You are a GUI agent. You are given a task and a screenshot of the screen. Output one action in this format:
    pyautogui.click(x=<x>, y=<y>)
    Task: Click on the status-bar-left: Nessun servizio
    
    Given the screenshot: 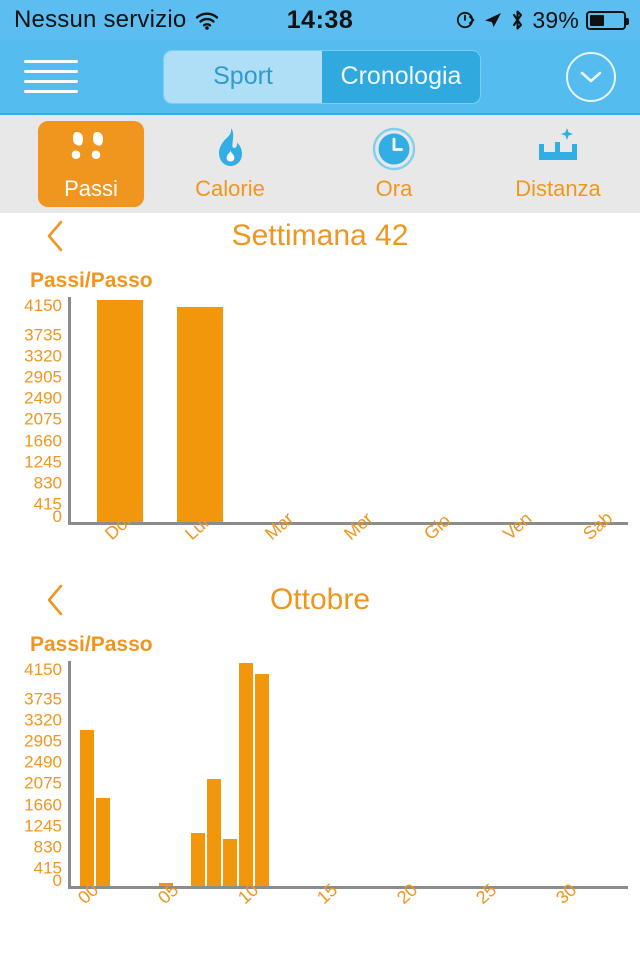 What is the action you would take?
    pyautogui.click(x=150, y=20)
    